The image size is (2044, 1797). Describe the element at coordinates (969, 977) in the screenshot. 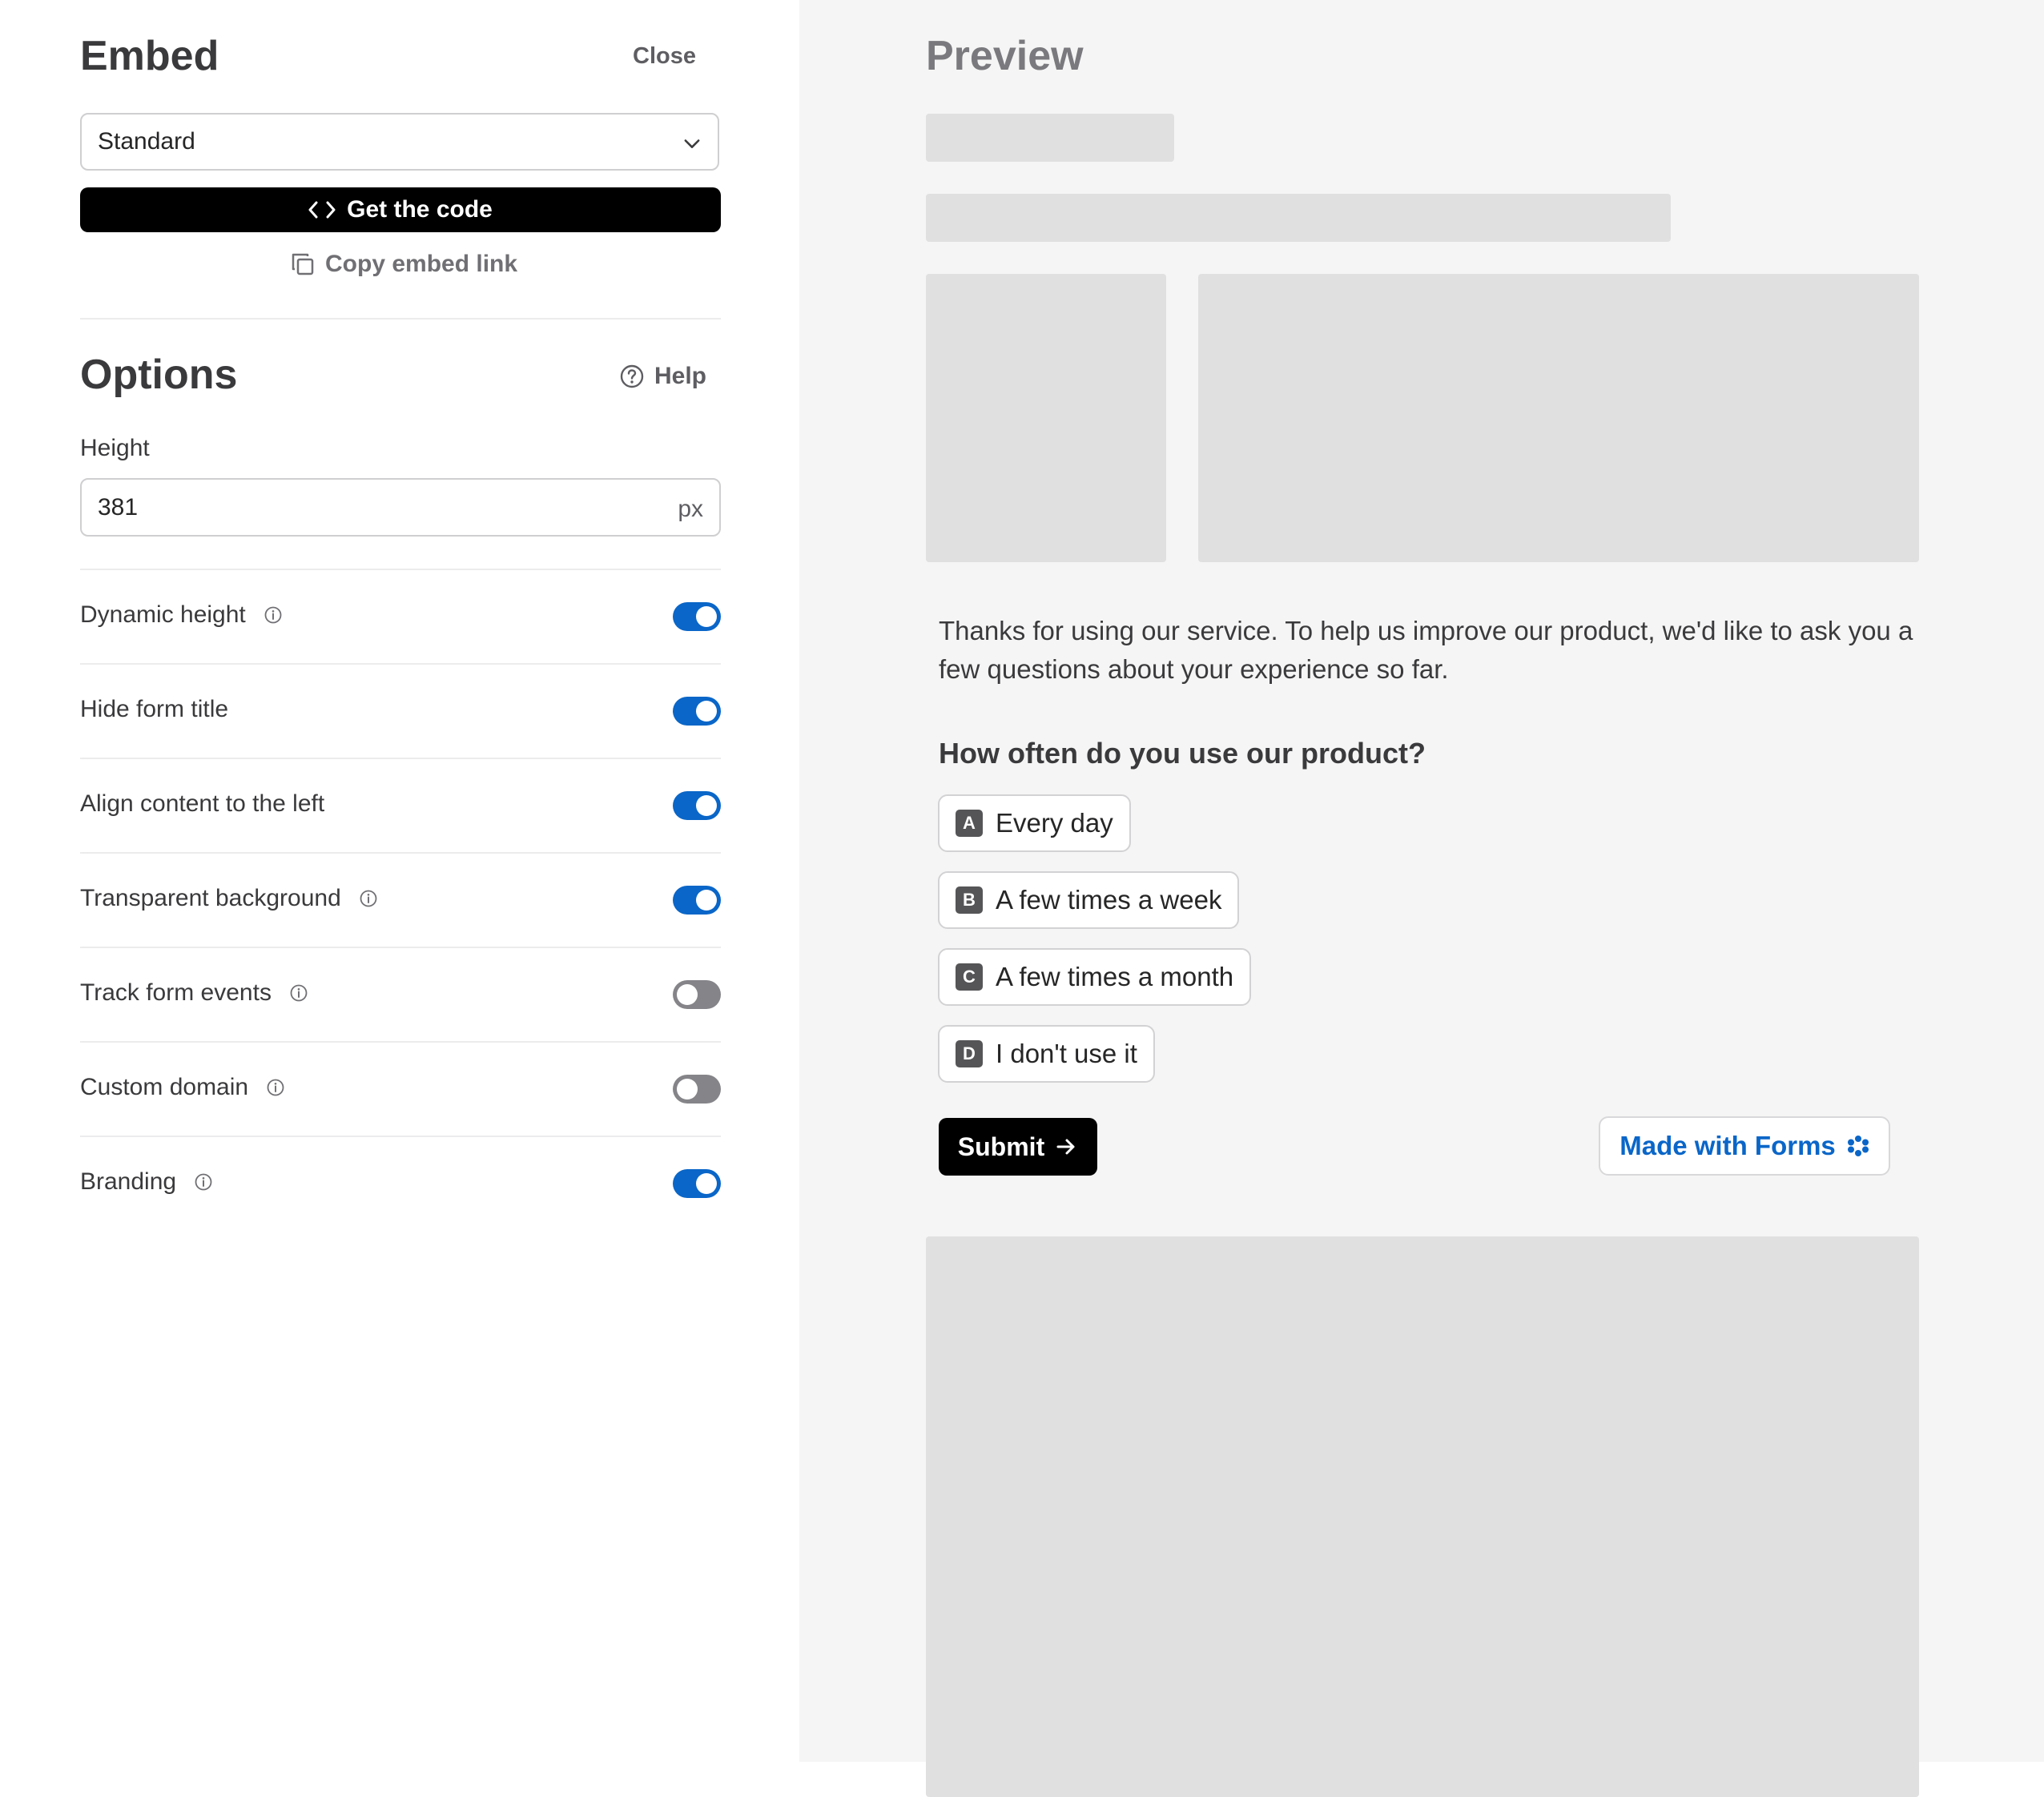

I see `choice-key-badge: C` at that location.